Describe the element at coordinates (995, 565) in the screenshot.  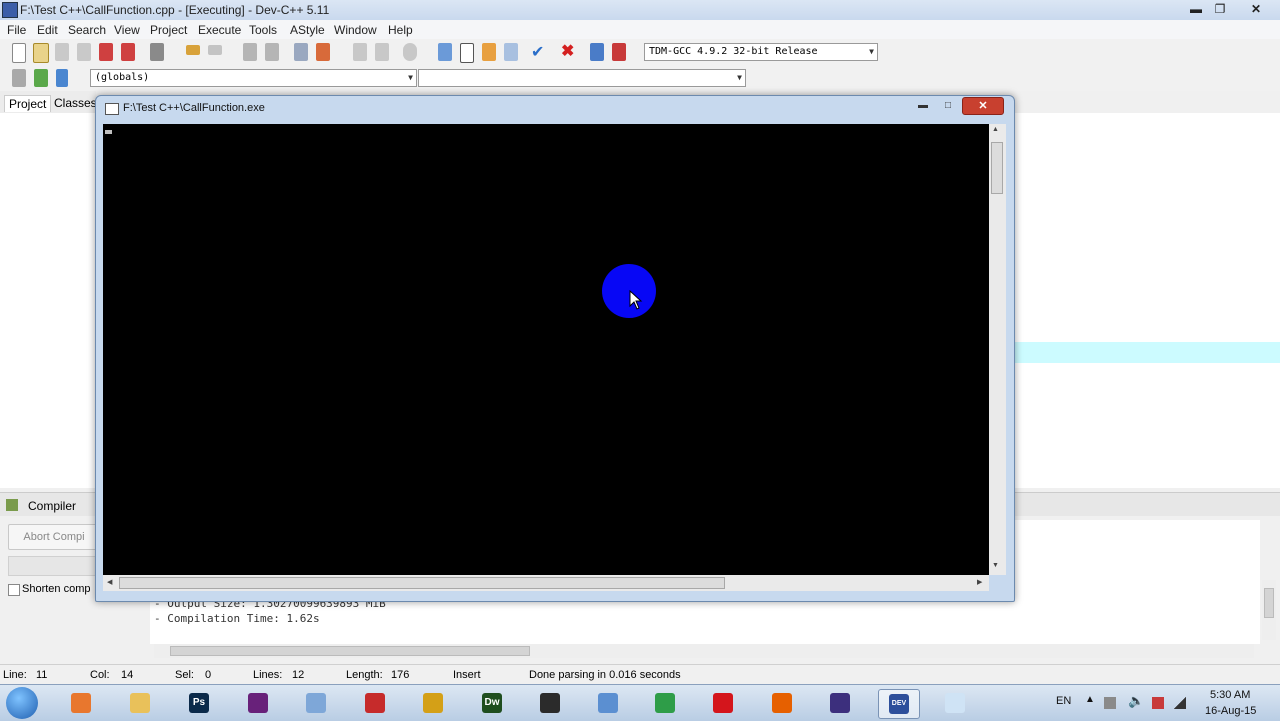
I see `scroll-down-icon: ▼` at that location.